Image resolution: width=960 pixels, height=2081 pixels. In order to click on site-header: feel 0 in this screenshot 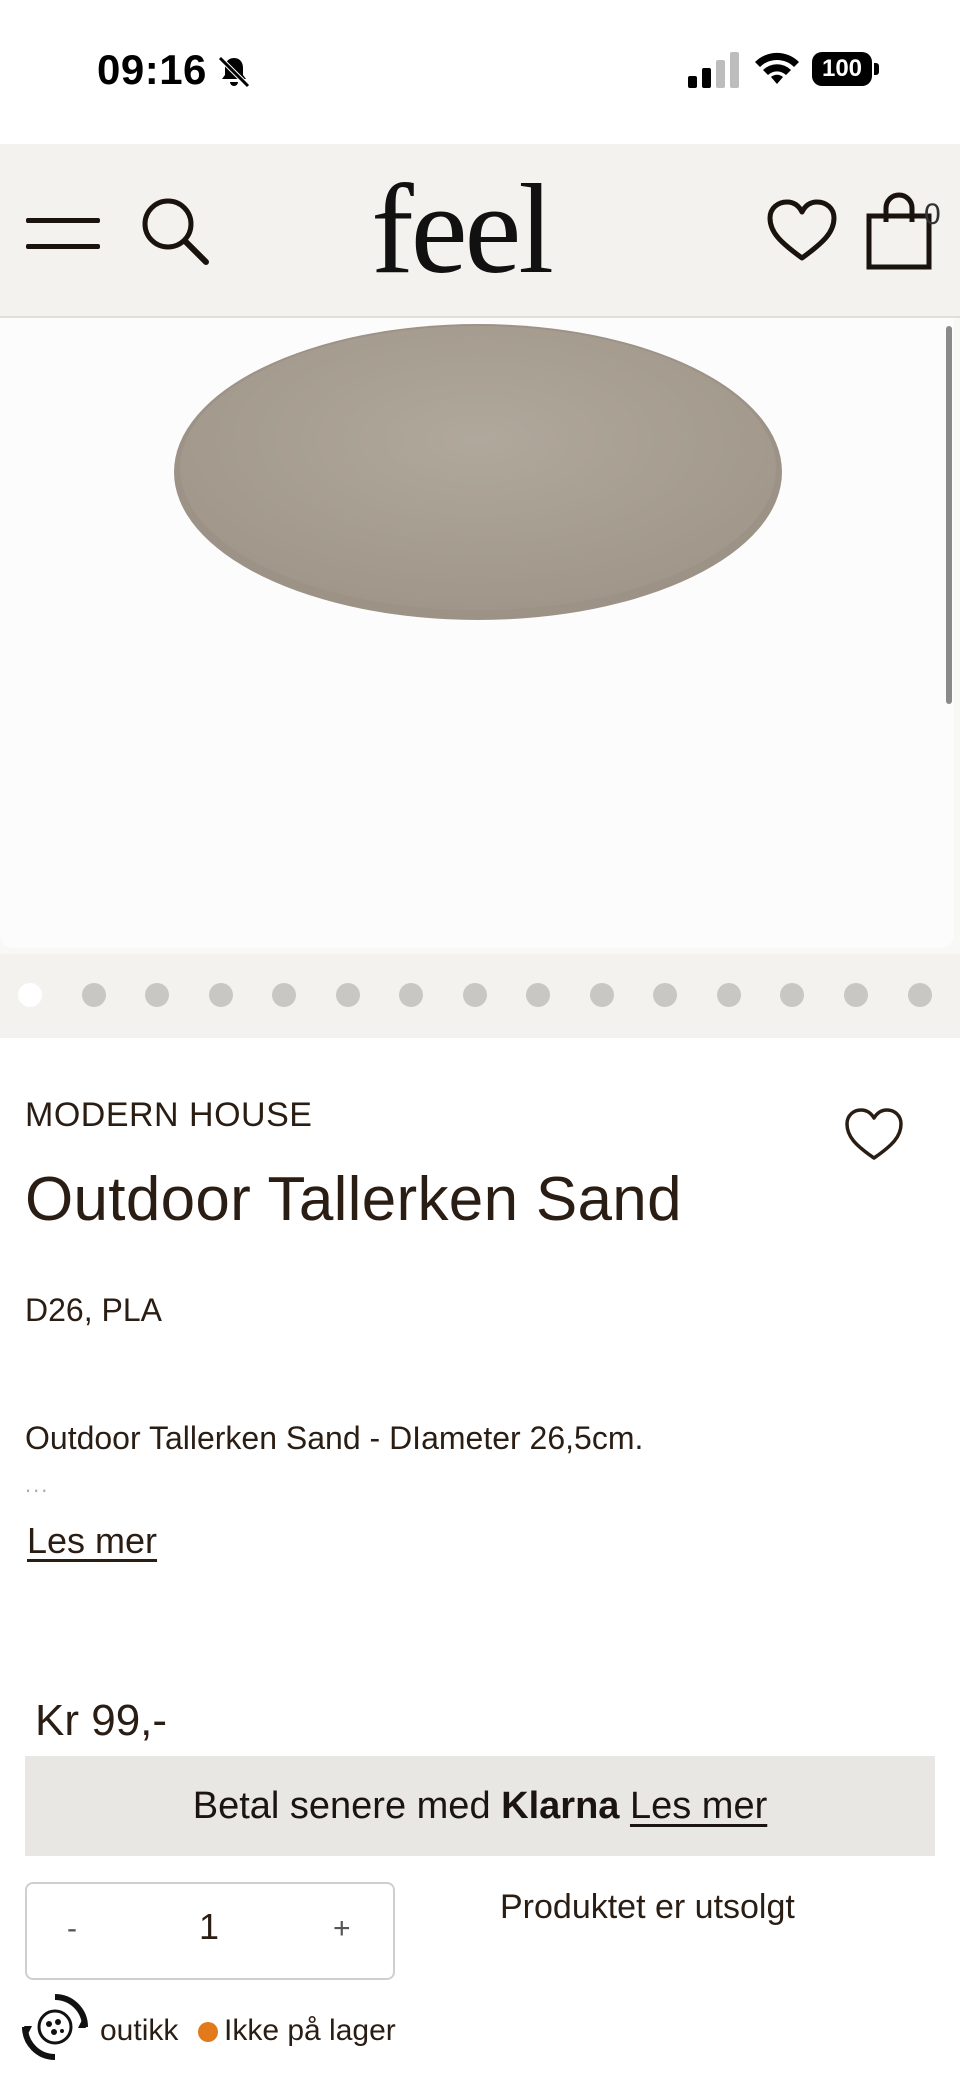, I will do `click(480, 231)`.